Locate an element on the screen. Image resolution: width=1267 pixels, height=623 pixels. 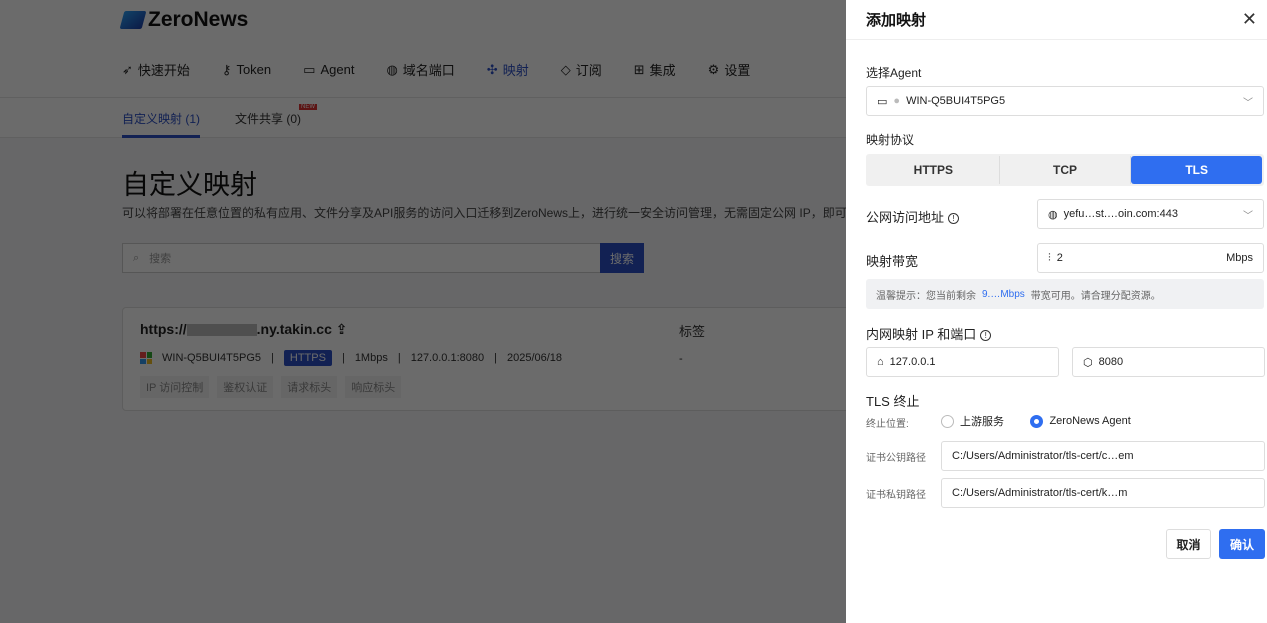
url-prefix: https:// is located at coordinates (163, 329).